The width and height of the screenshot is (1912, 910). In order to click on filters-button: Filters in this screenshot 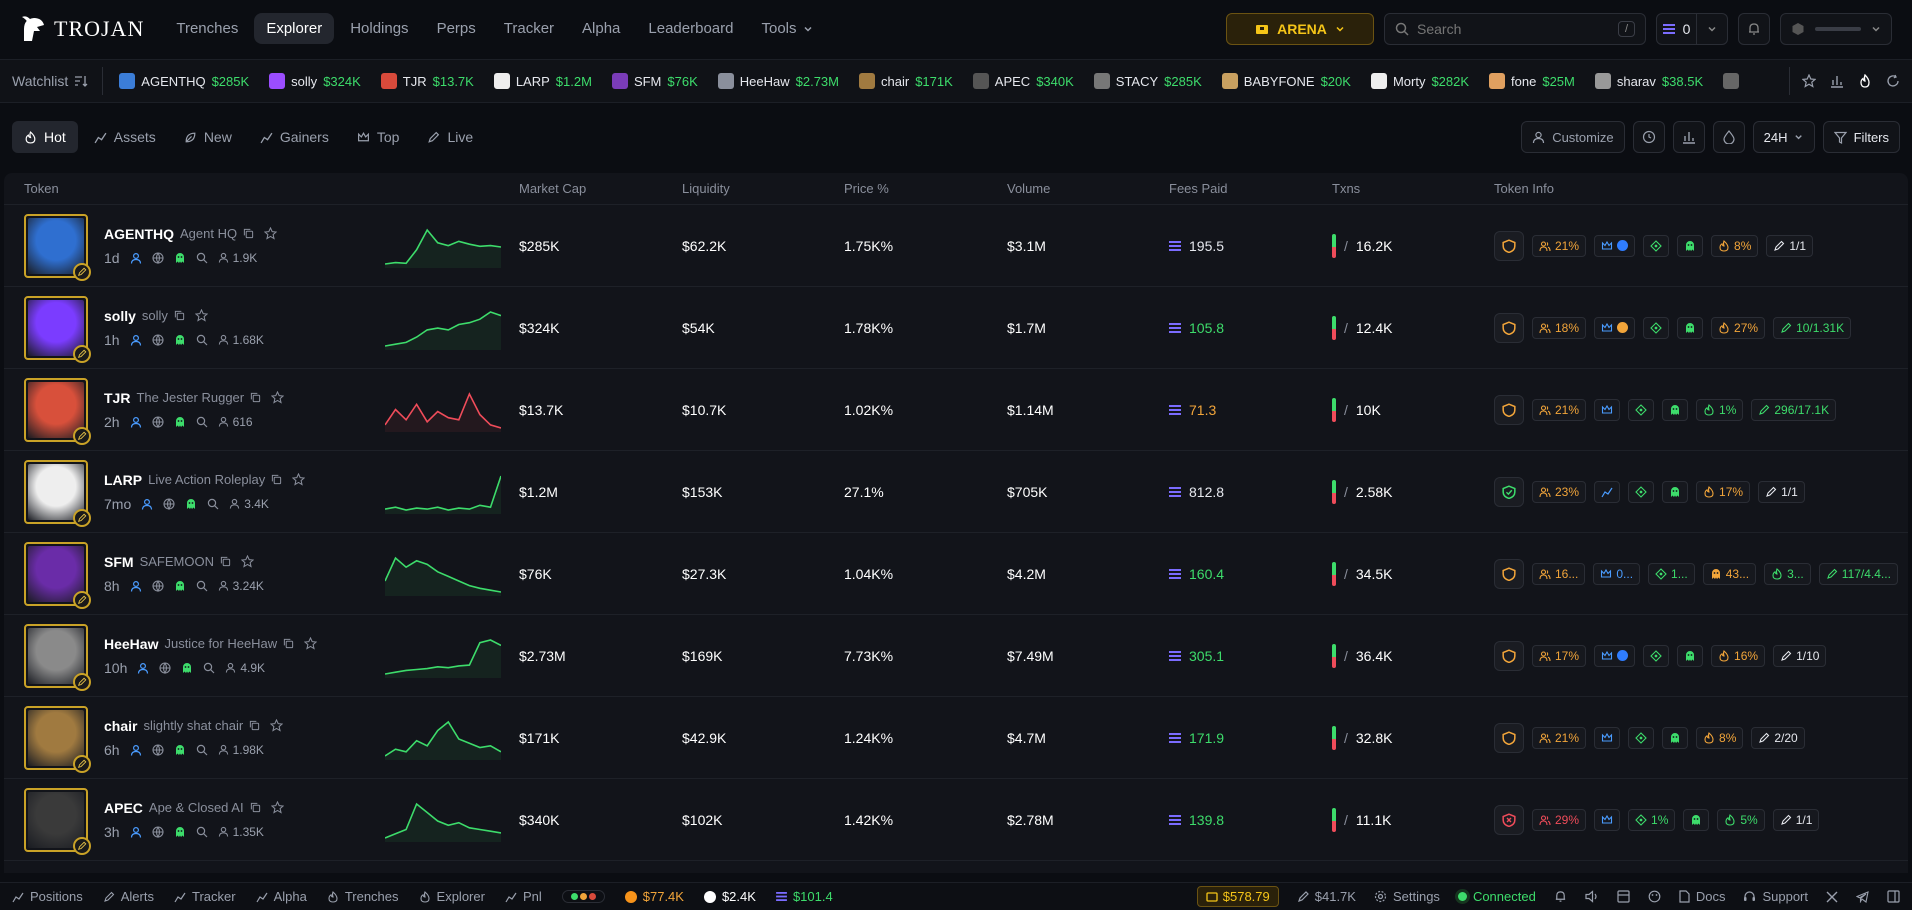, I will do `click(1861, 137)`.